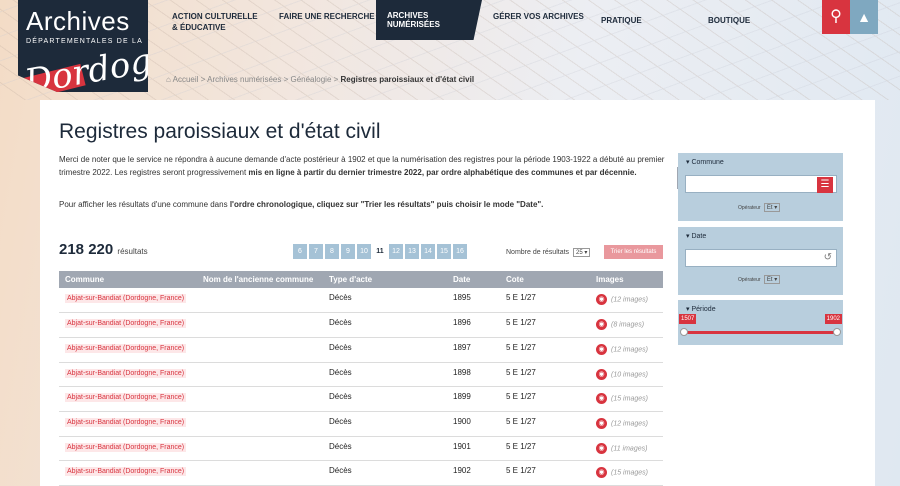 This screenshot has width=900, height=486. I want to click on column-header-2: Type d'acte, so click(385, 279).